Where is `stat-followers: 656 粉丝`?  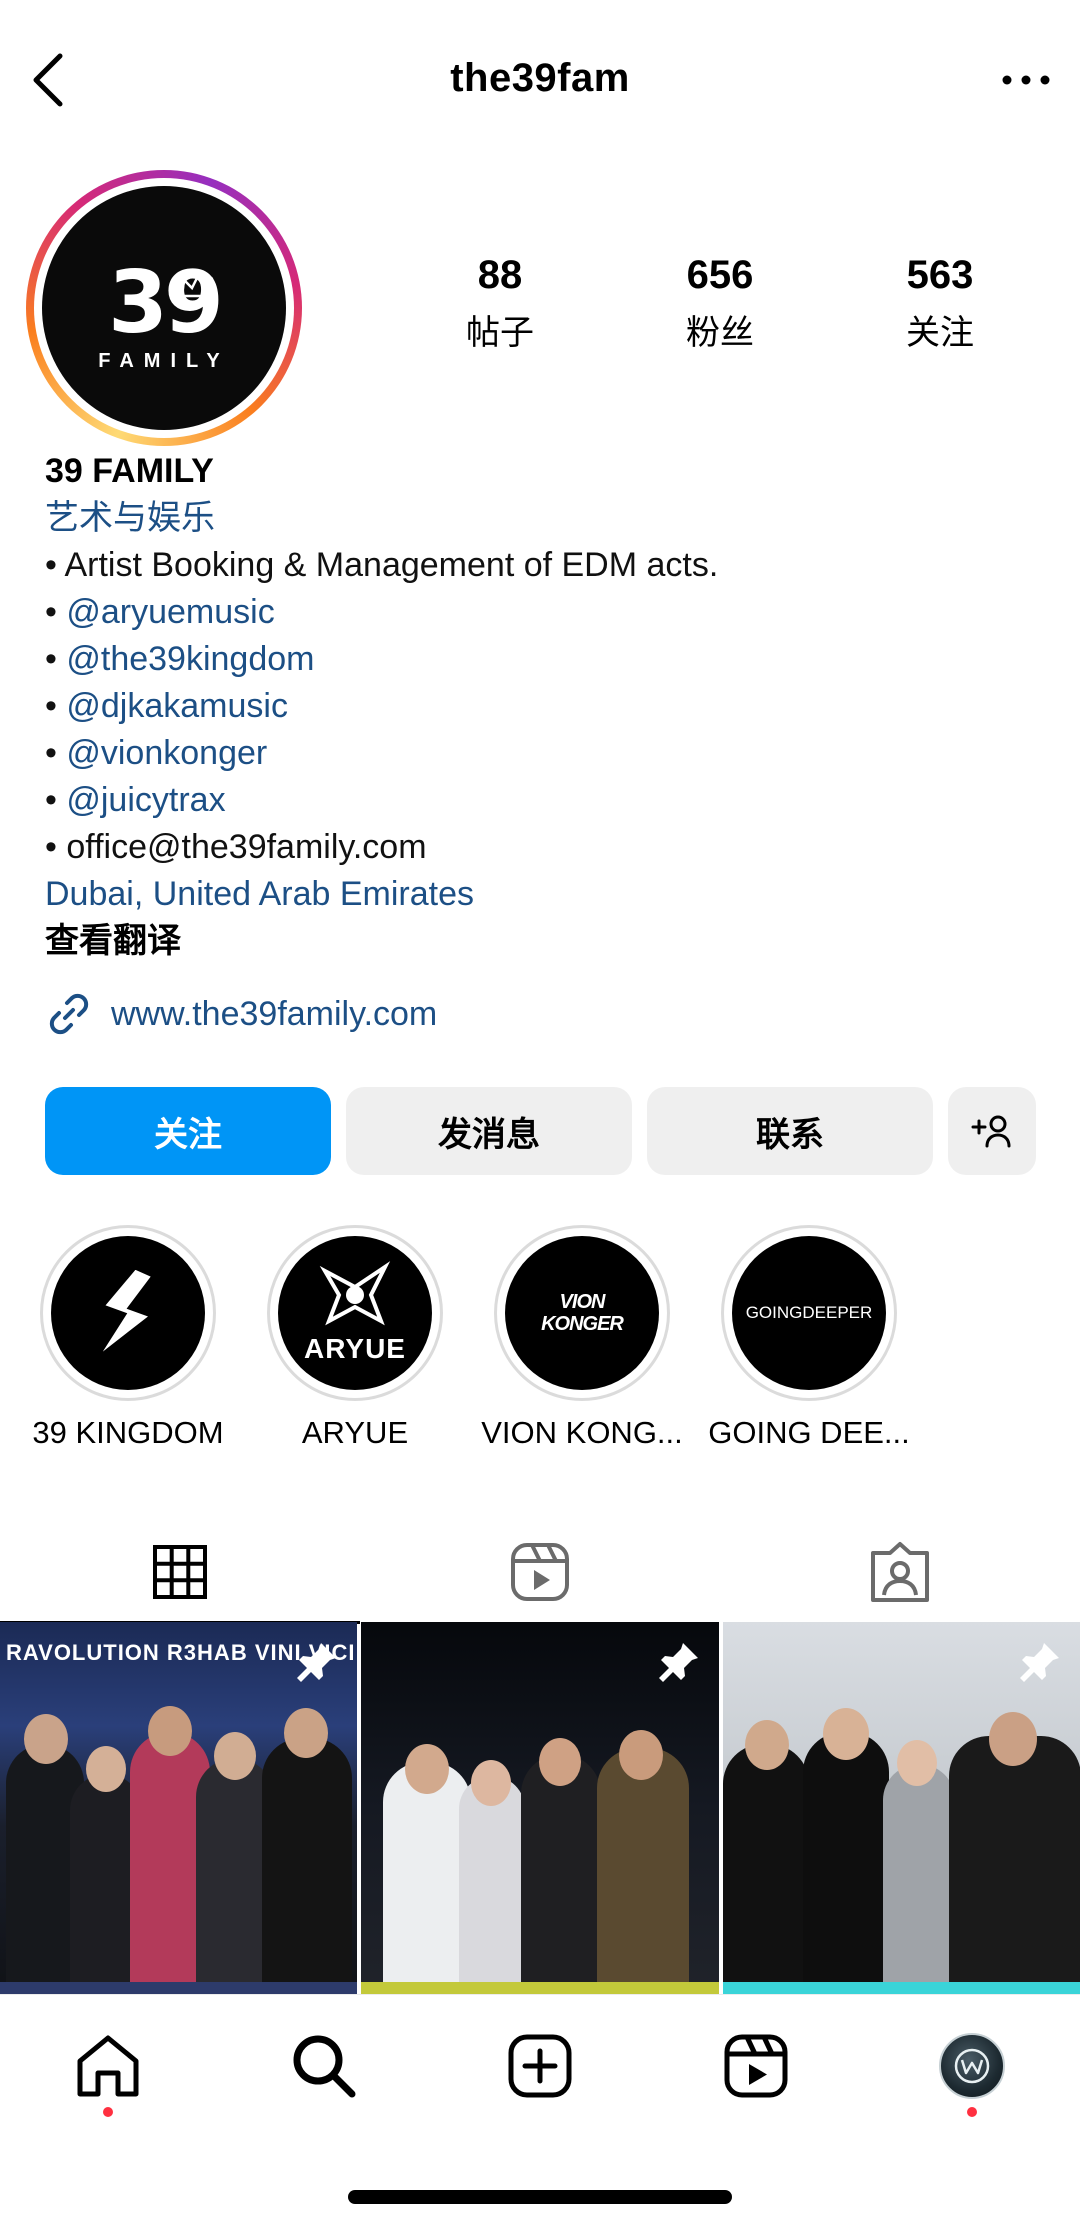 stat-followers: 656 粉丝 is located at coordinates (720, 304).